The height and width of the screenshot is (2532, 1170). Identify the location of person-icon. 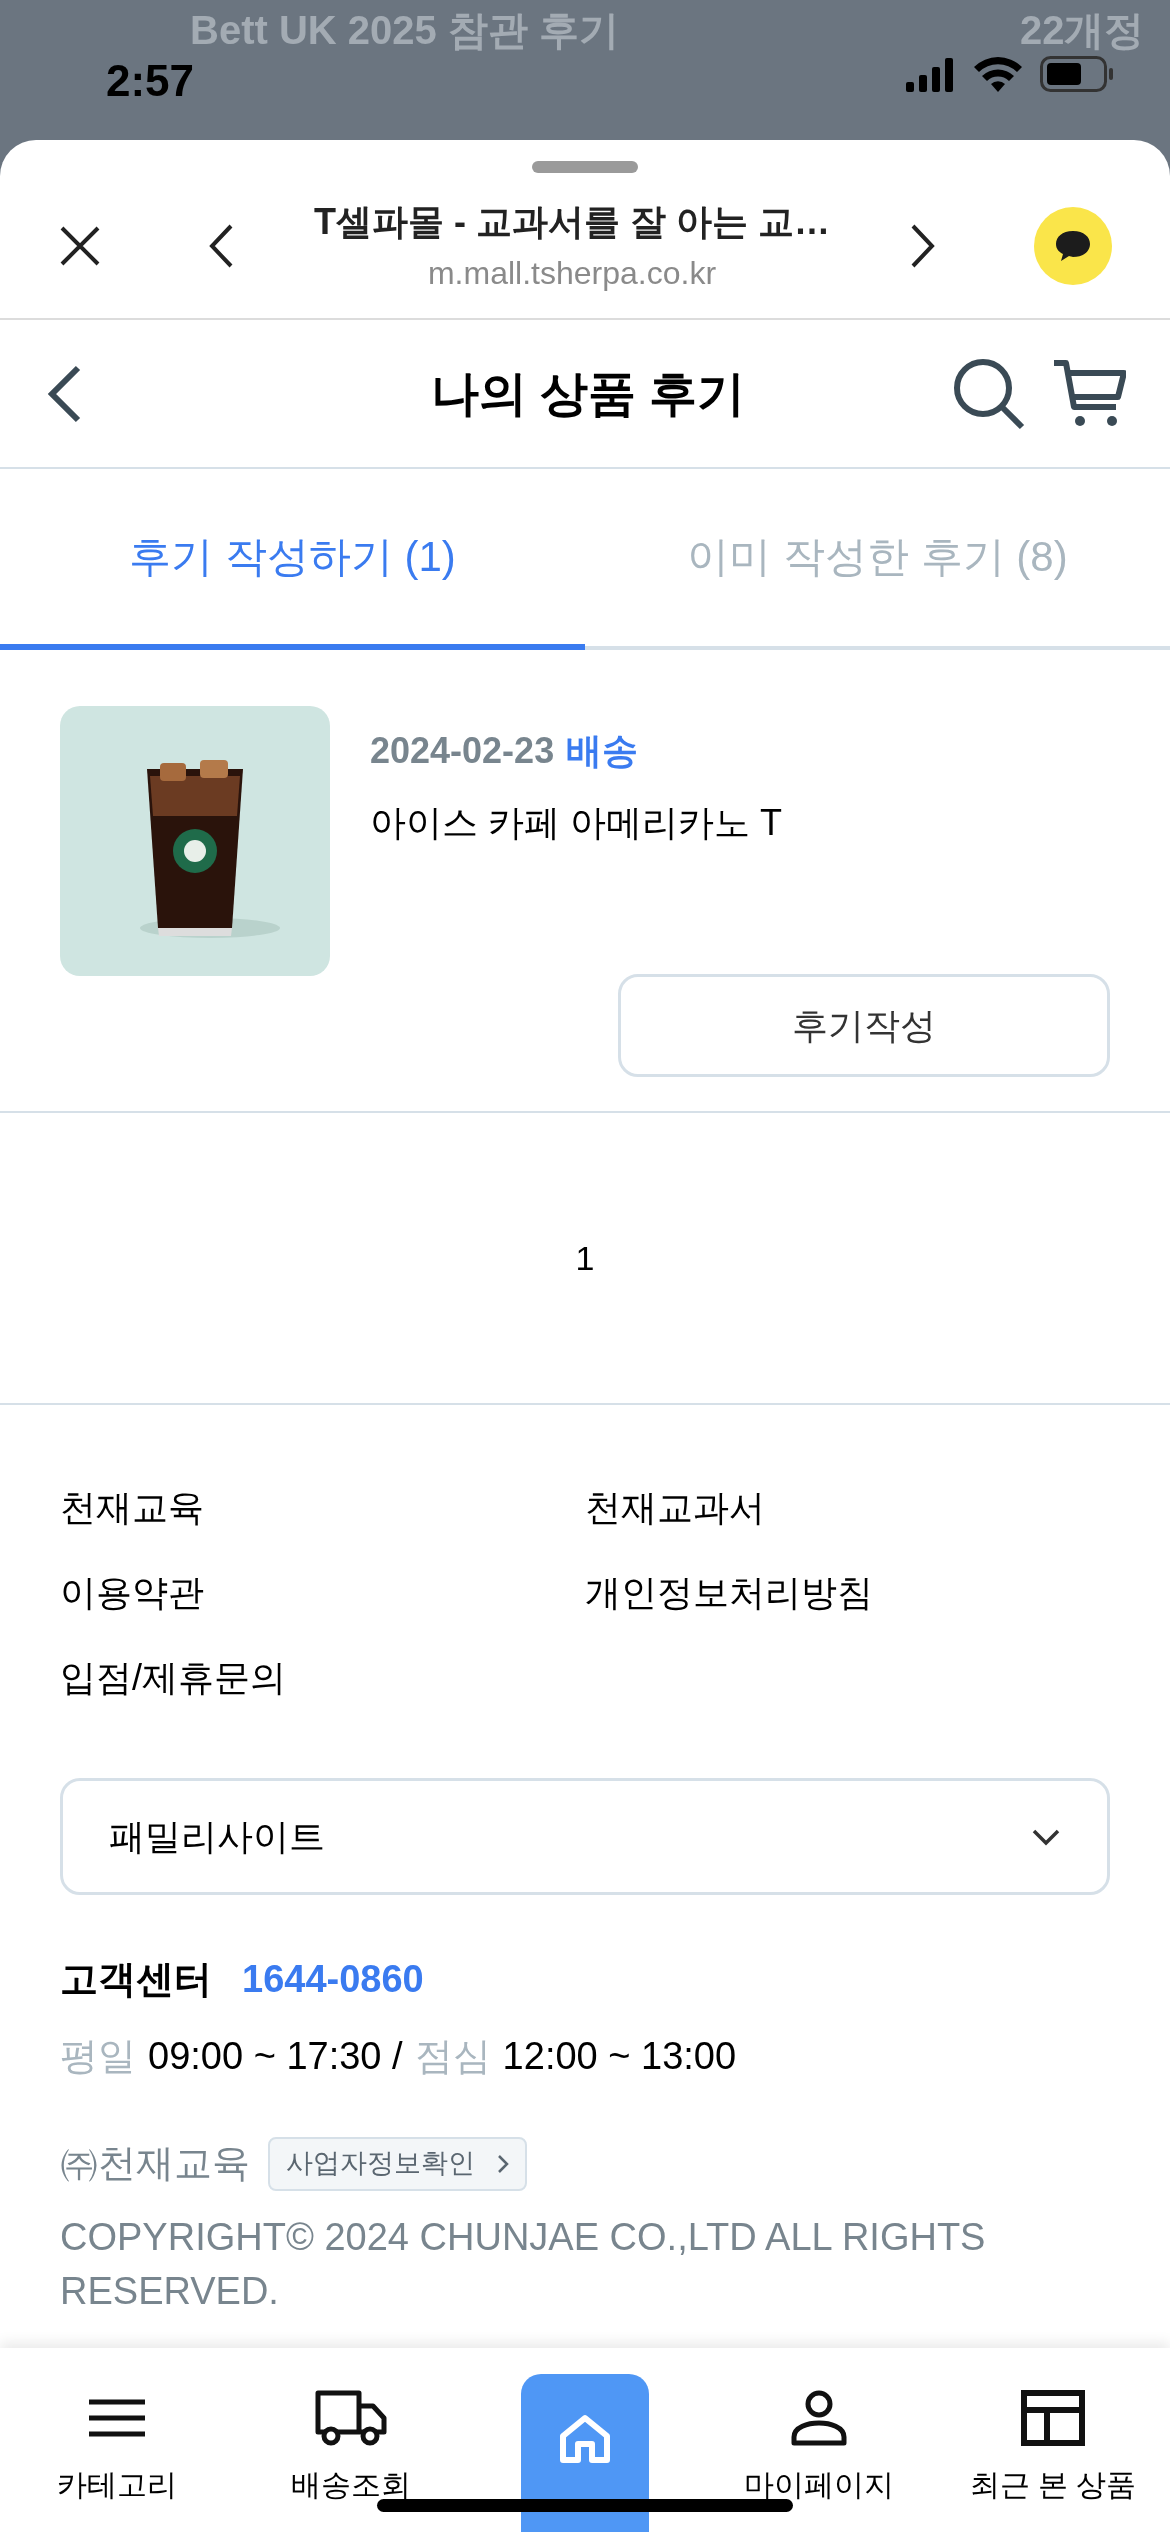
(819, 2418).